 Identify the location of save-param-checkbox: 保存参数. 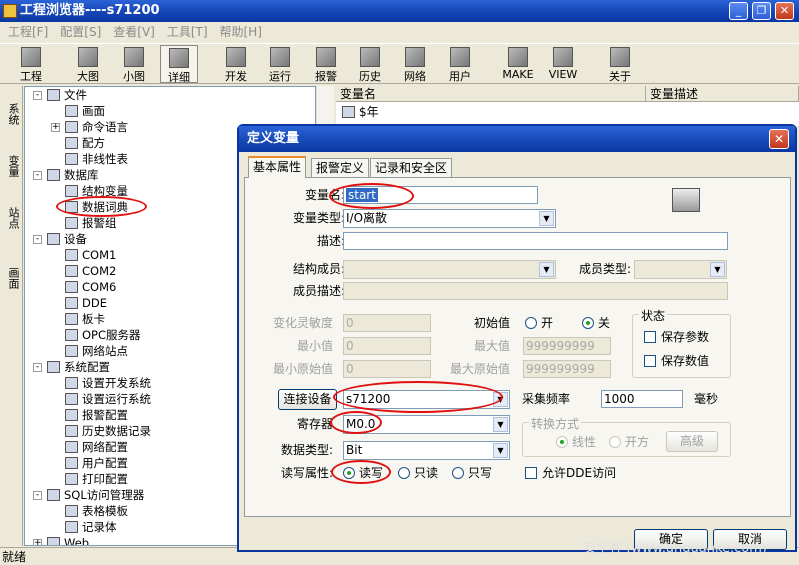
(676, 337).